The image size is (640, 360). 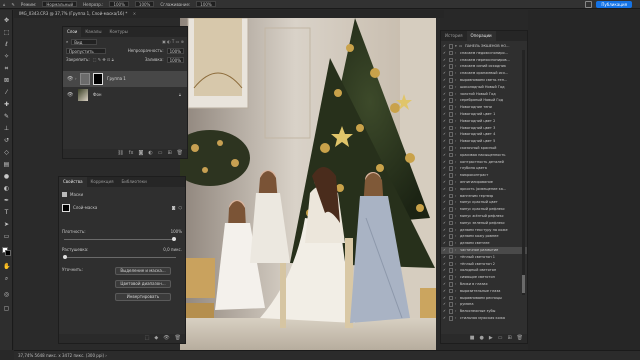 What do you see at coordinates (60, 4) in the screenshot?
I see `mode-select: Нормальный` at bounding box center [60, 4].